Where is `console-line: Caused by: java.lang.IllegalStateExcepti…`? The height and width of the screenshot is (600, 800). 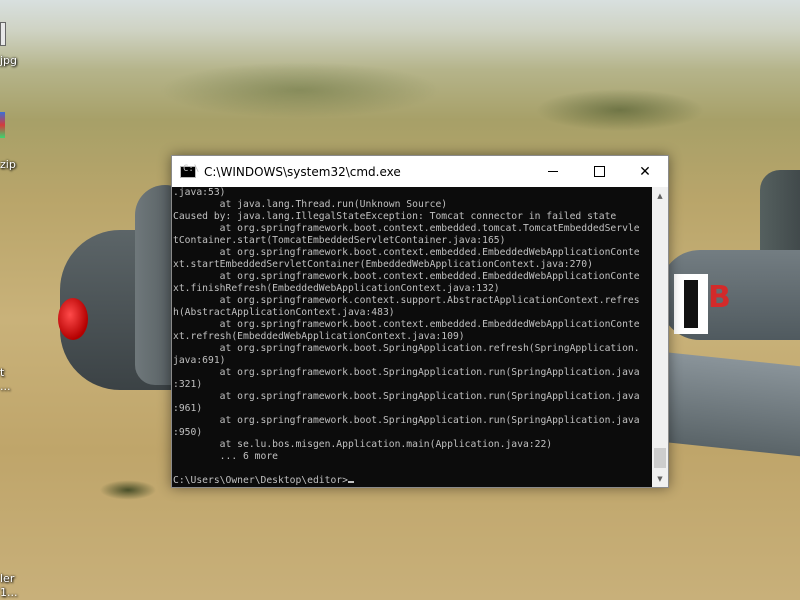 console-line: Caused by: java.lang.IllegalStateExcepti… is located at coordinates (395, 216).